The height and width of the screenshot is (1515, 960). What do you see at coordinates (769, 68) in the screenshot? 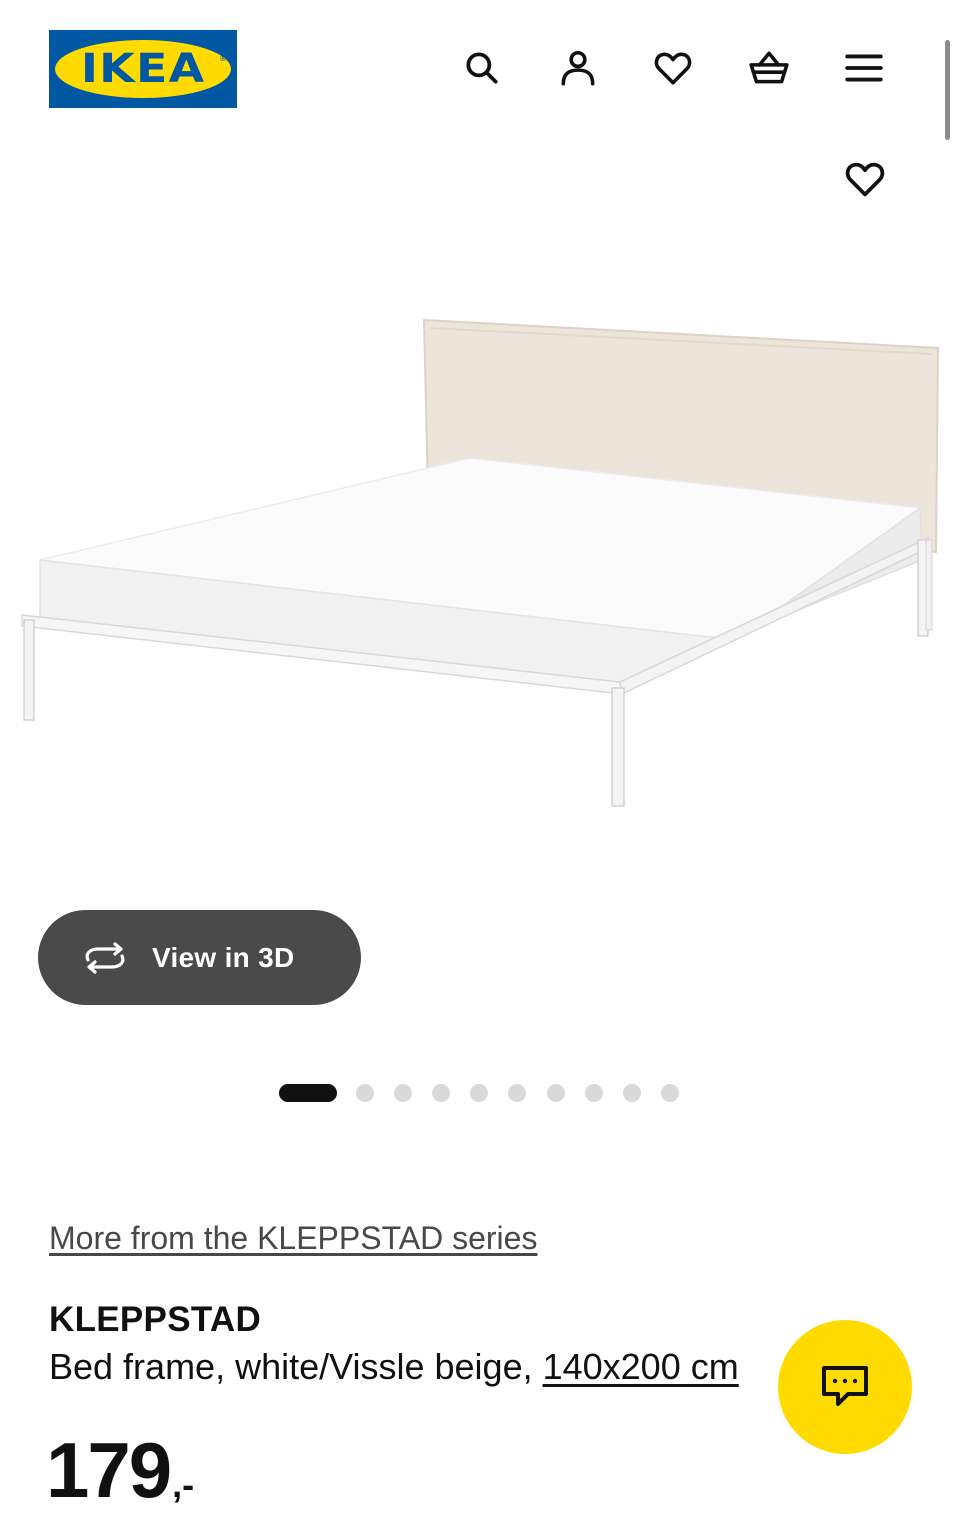
I see `basket-icon` at bounding box center [769, 68].